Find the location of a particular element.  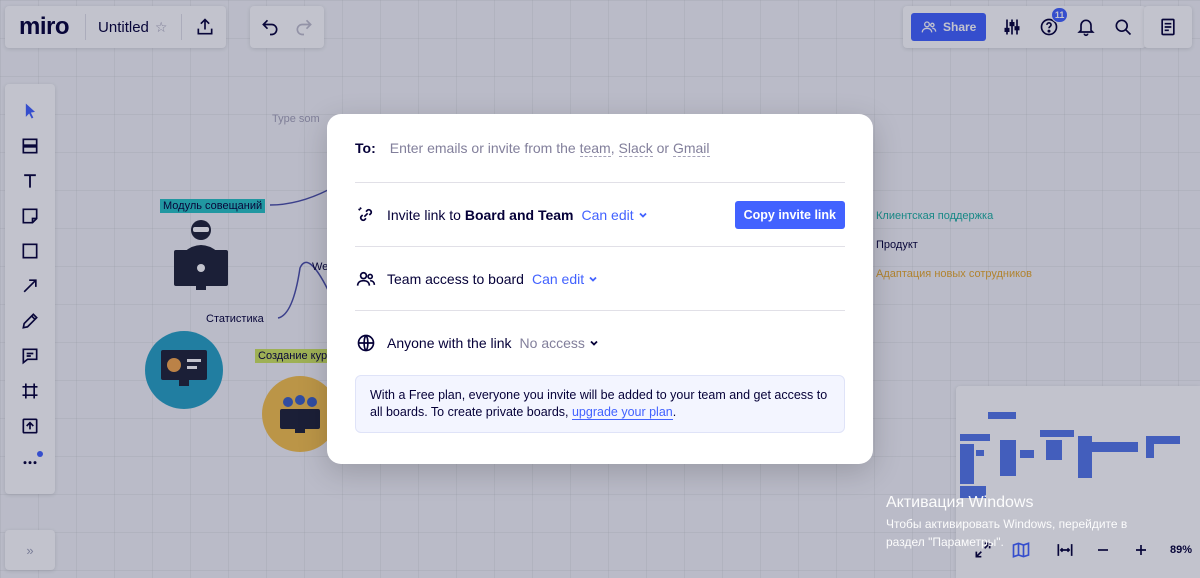

invite-link-permission-dropdown: Can edit is located at coordinates (614, 215).